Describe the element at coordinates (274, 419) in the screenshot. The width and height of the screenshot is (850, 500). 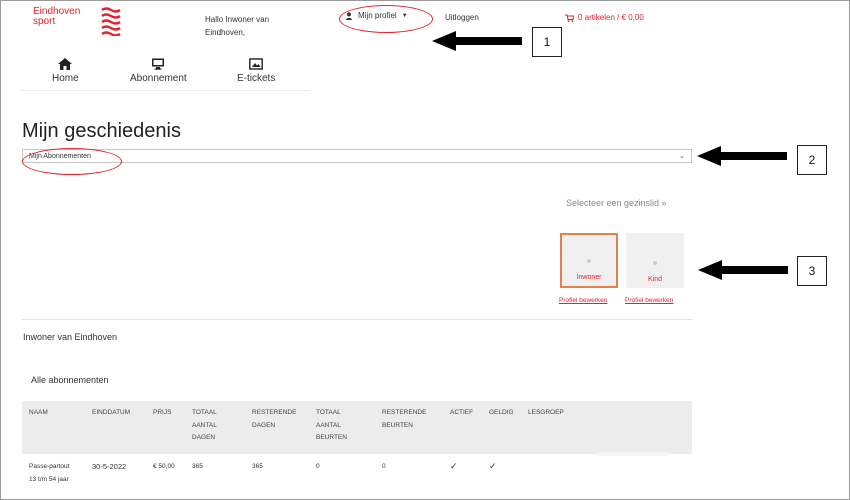
I see `col-header-resterende-dagen: RESTERENDE DAGEN` at that location.